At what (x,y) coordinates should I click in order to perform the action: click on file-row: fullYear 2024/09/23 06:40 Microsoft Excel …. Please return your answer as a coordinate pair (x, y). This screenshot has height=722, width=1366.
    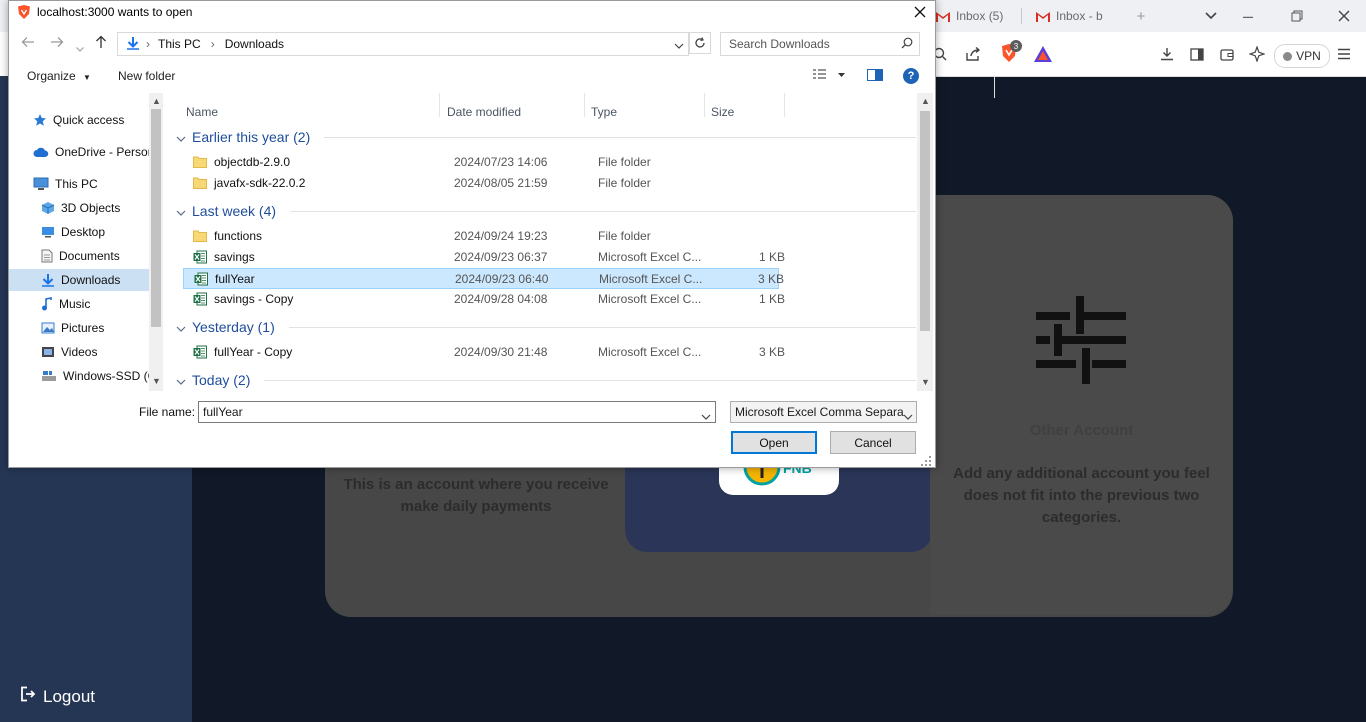
    Looking at the image, I should click on (483, 278).